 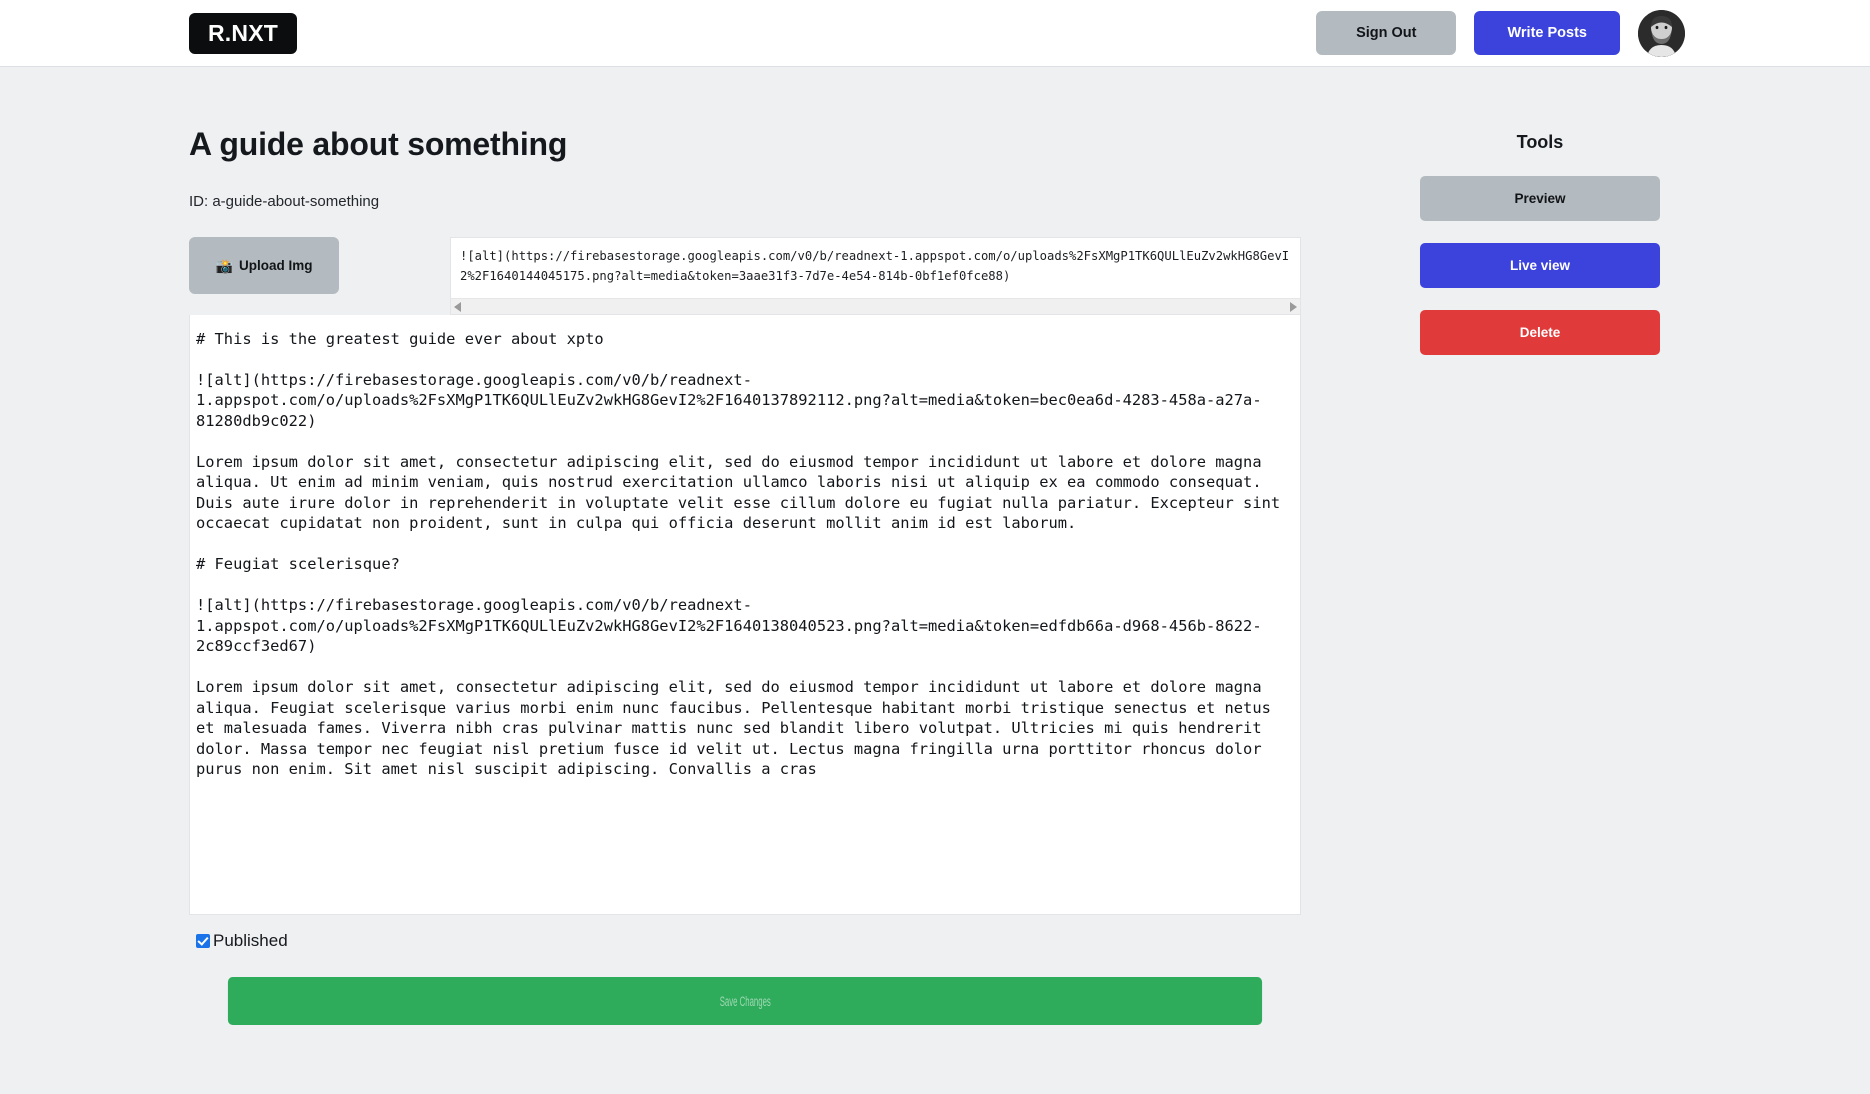 I want to click on tools-title: Tools, so click(x=1540, y=142).